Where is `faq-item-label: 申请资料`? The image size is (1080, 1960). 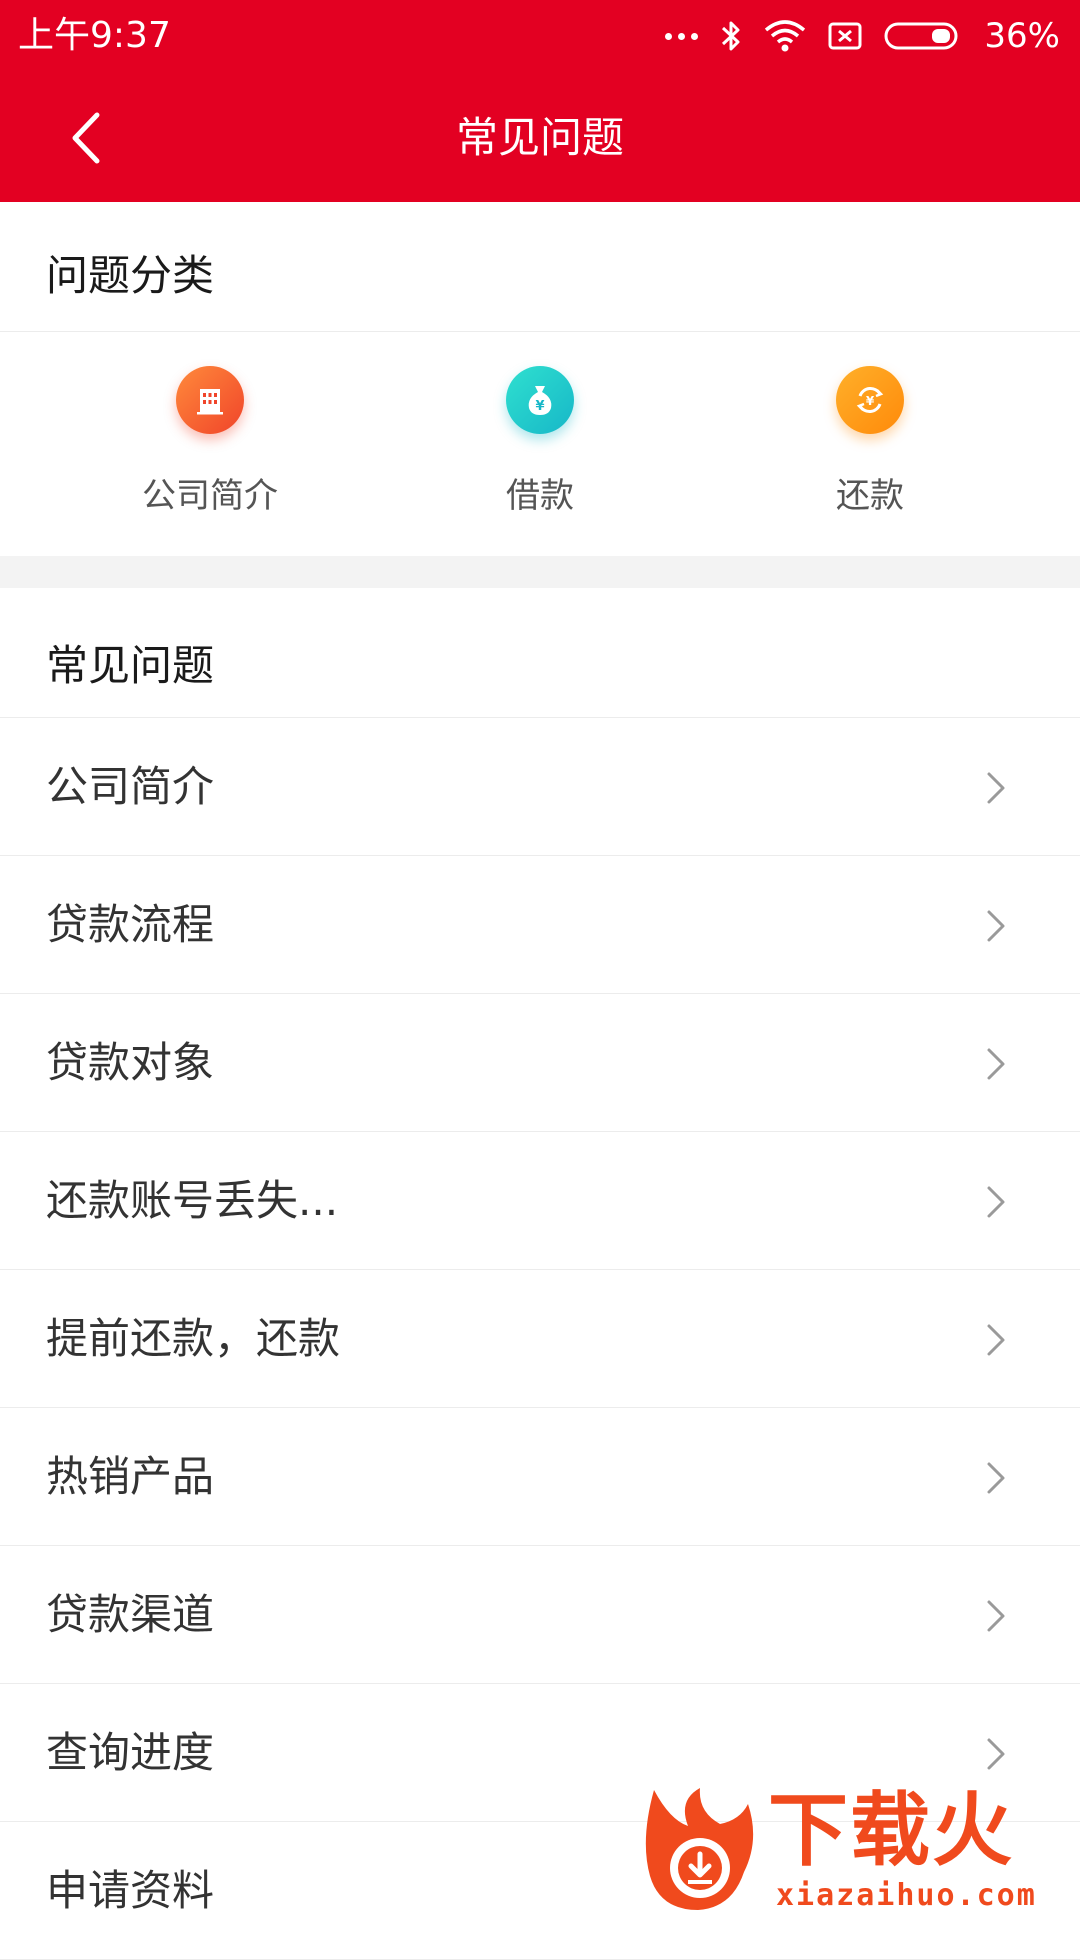
faq-item-label: 申请资料 is located at coordinates (130, 1890).